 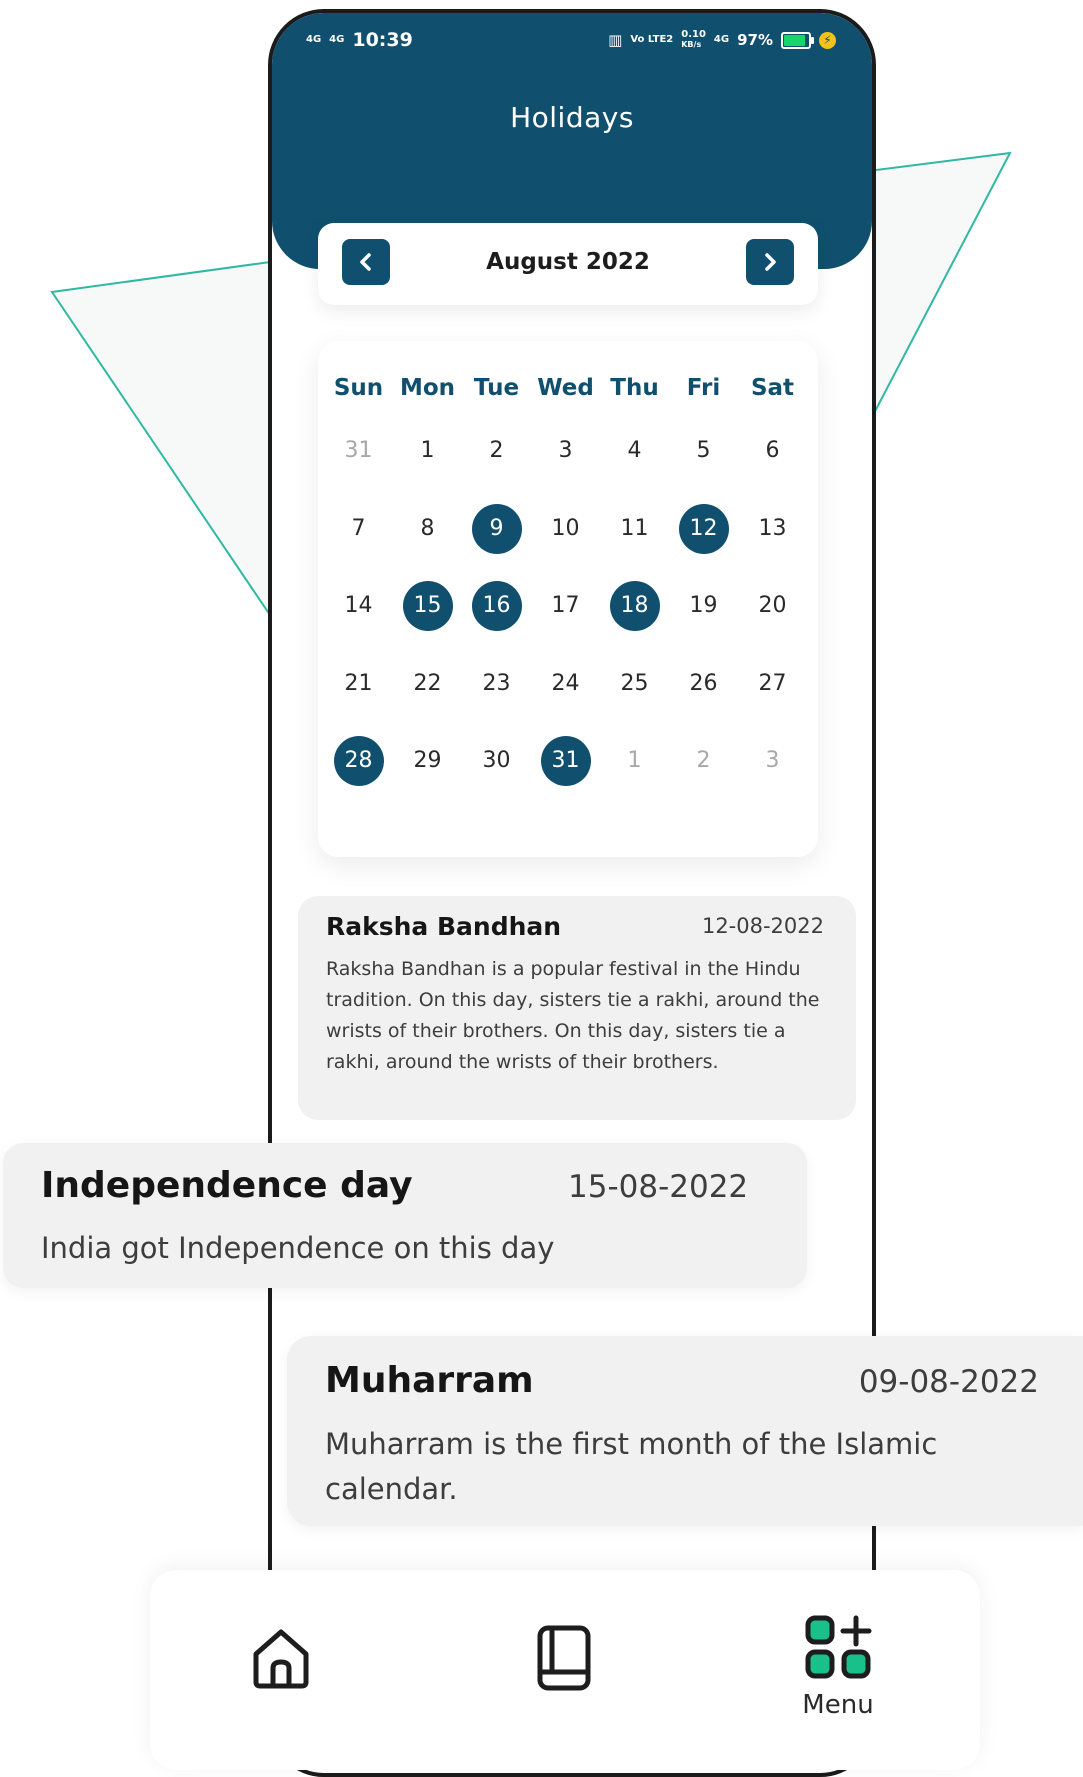 I want to click on calendar-week-row: 14 15 16 17 18 19 20, so click(x=571, y=606).